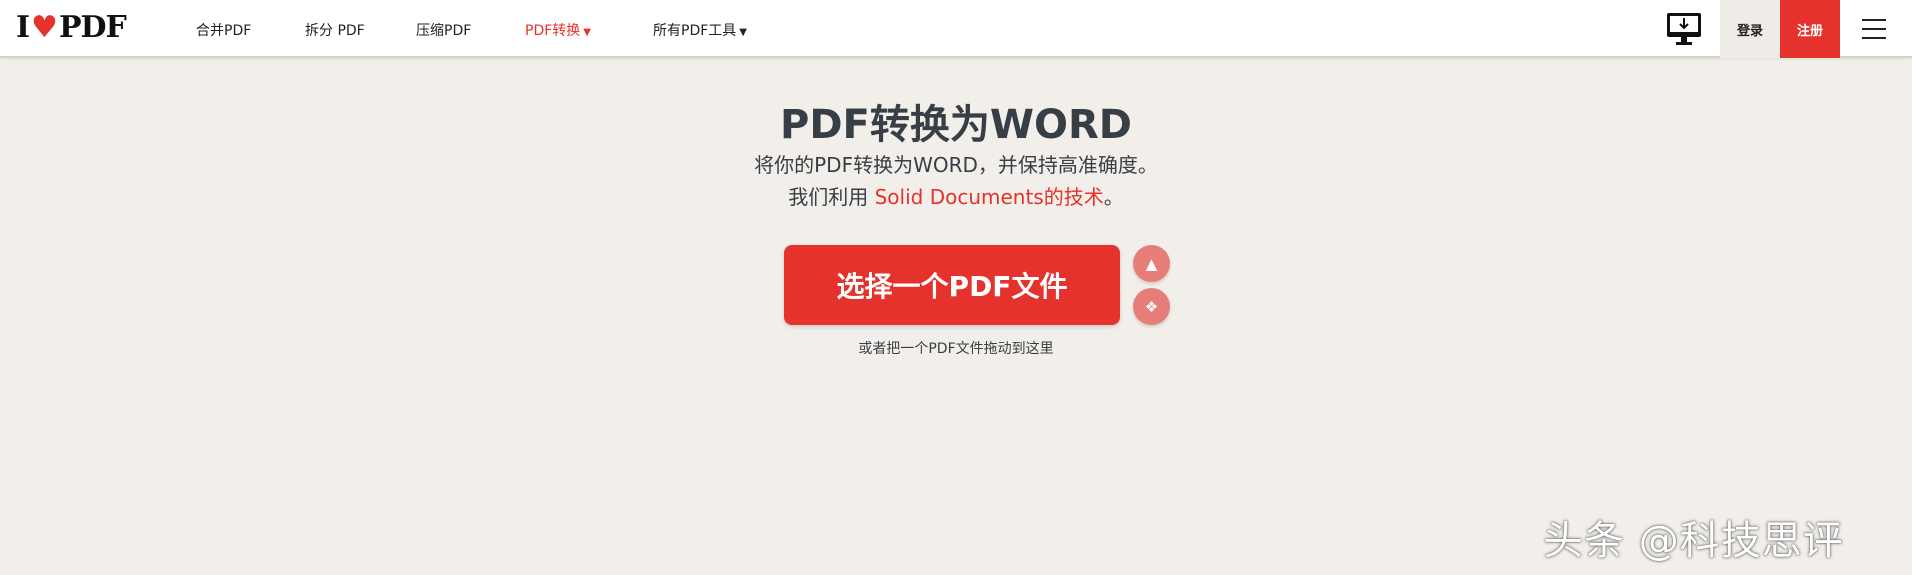 The width and height of the screenshot is (1912, 575). I want to click on register-button: 注册, so click(1810, 29).